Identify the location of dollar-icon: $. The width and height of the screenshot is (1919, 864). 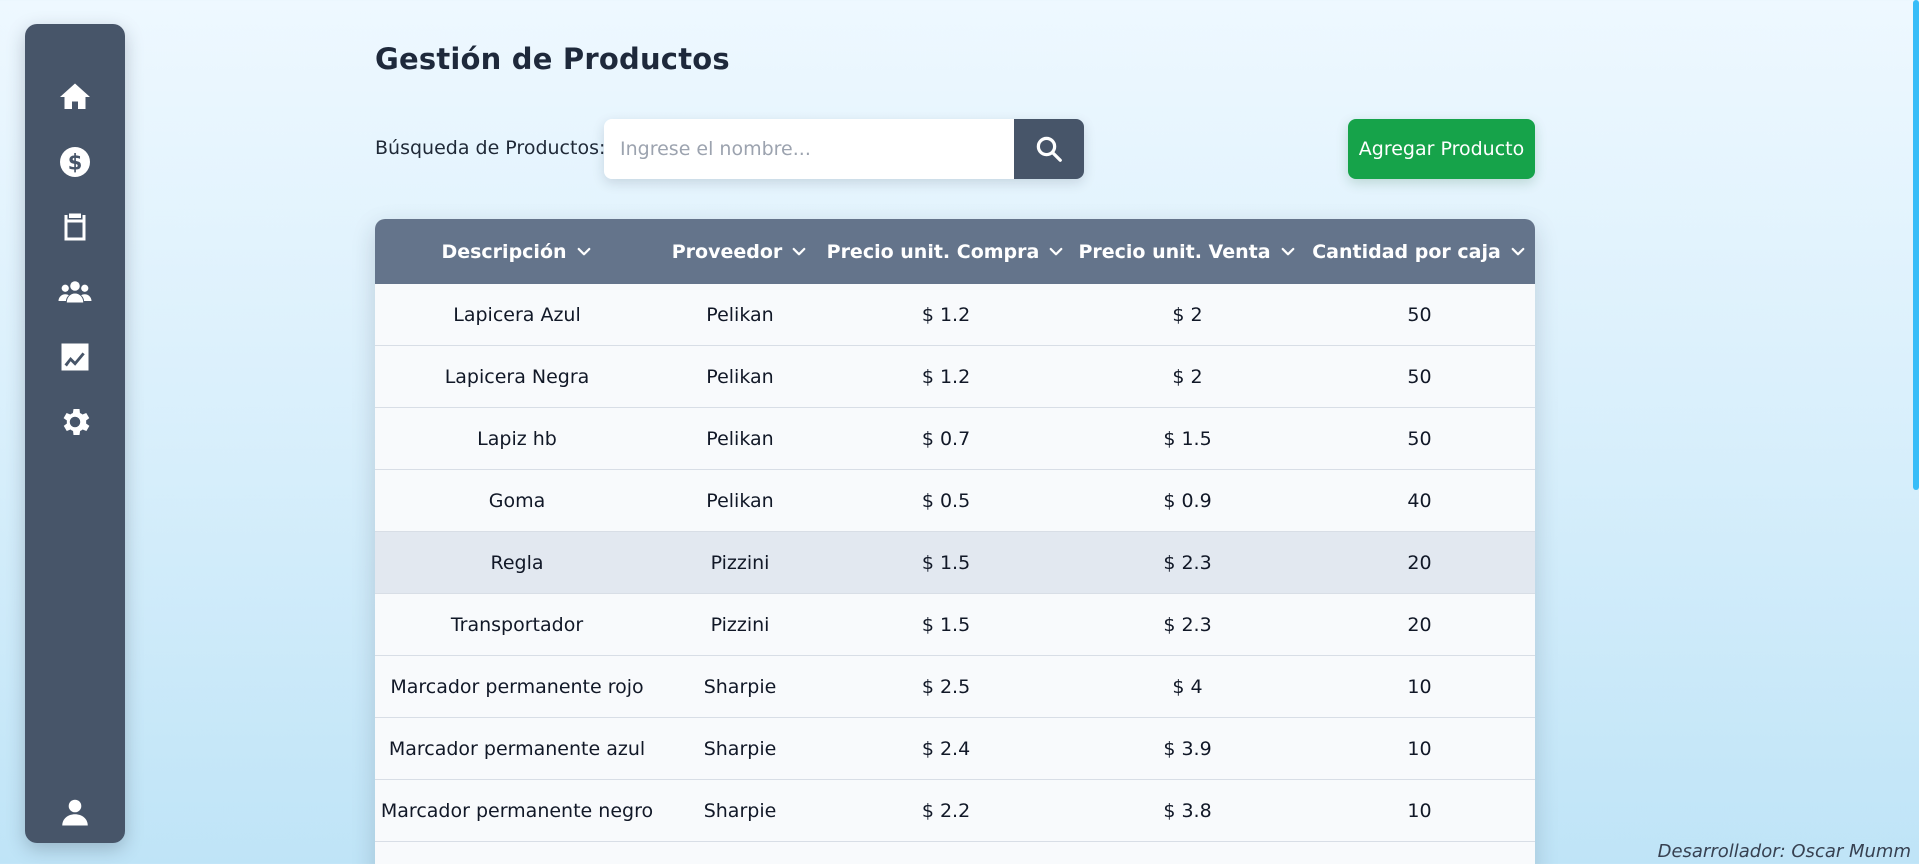
(75, 162).